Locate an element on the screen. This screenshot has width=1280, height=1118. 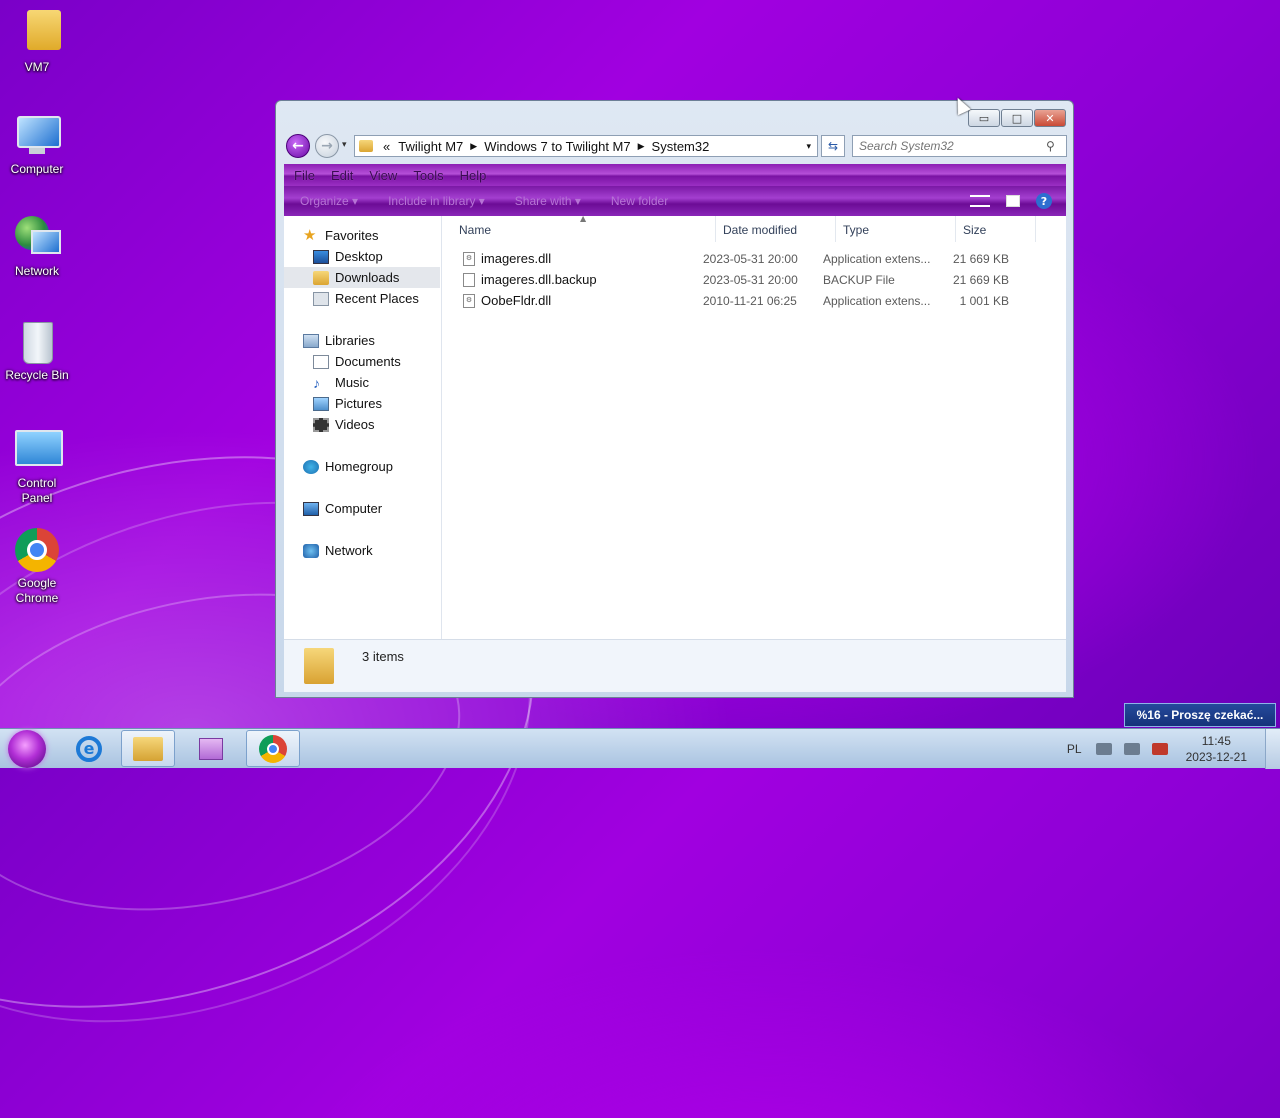
user-folder-icon is located at coordinates (37, 34).